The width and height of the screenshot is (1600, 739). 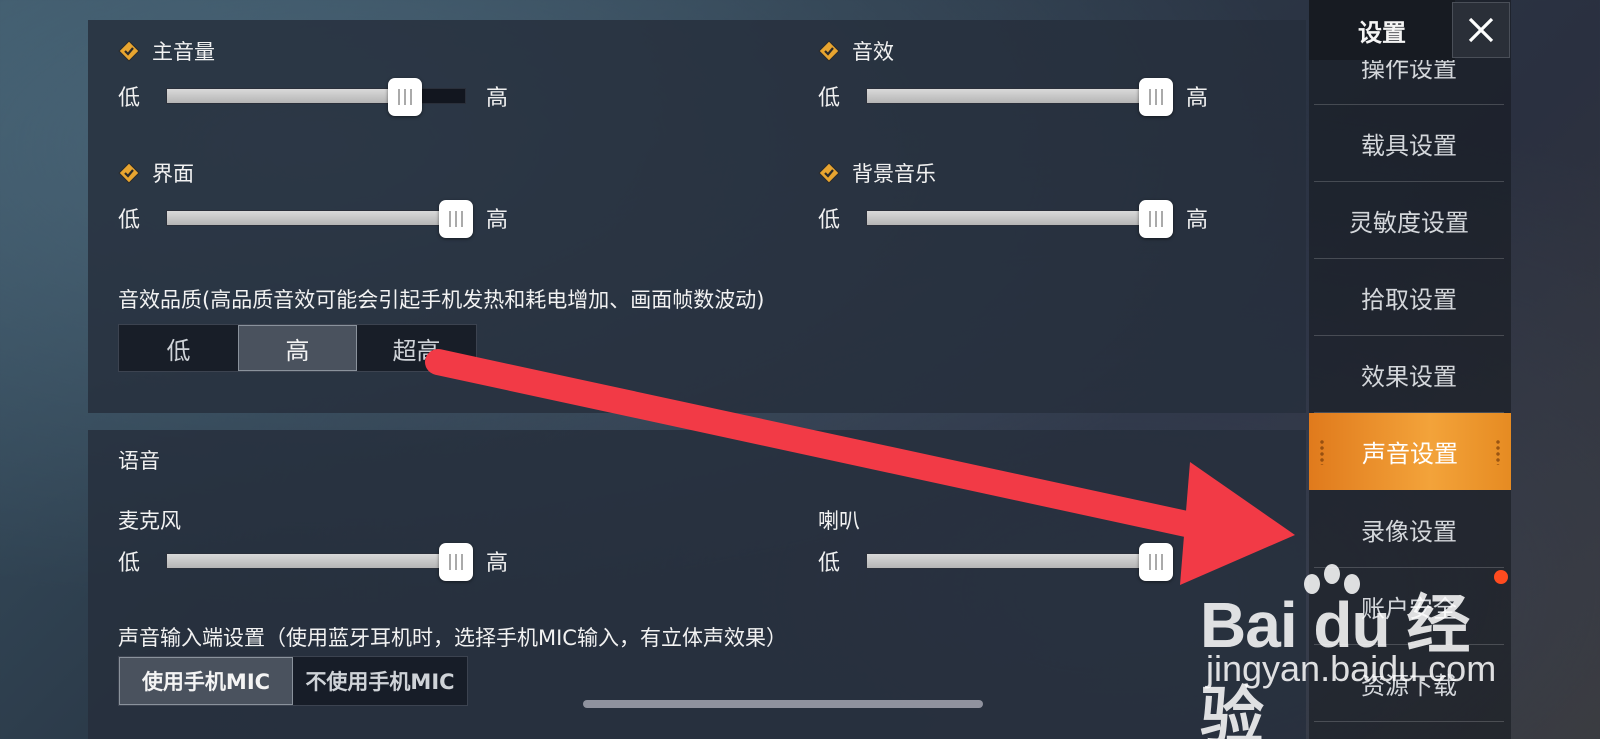 I want to click on ui-volume-slider: 低 高, so click(x=313, y=219).